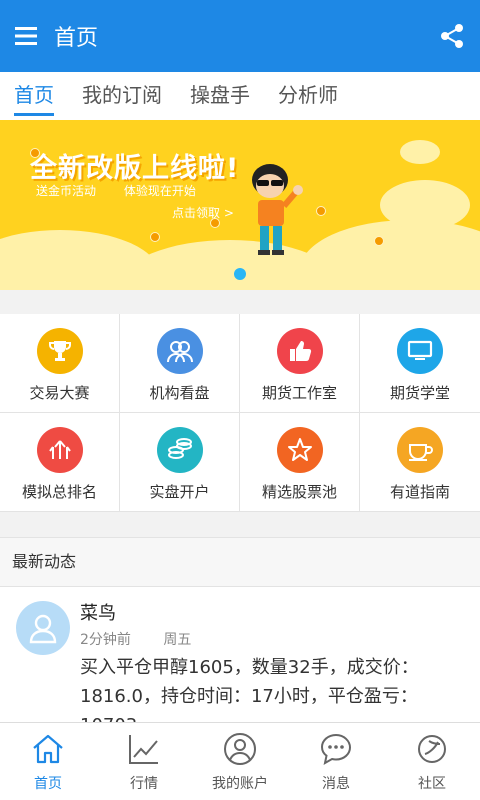  Describe the element at coordinates (48, 749) in the screenshot. I see `home-icon` at that location.